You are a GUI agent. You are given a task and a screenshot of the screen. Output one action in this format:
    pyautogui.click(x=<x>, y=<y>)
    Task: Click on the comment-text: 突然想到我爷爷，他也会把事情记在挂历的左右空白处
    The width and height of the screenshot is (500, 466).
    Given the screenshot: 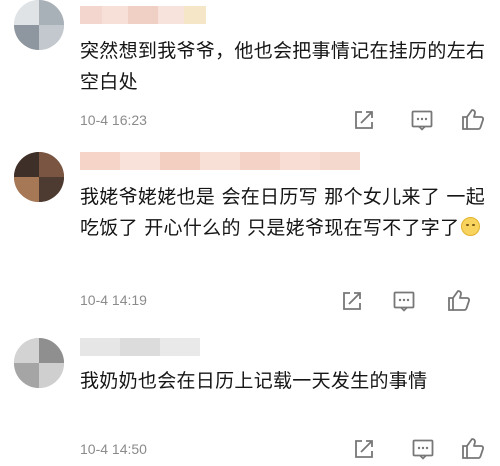 What is the action you would take?
    pyautogui.click(x=283, y=66)
    